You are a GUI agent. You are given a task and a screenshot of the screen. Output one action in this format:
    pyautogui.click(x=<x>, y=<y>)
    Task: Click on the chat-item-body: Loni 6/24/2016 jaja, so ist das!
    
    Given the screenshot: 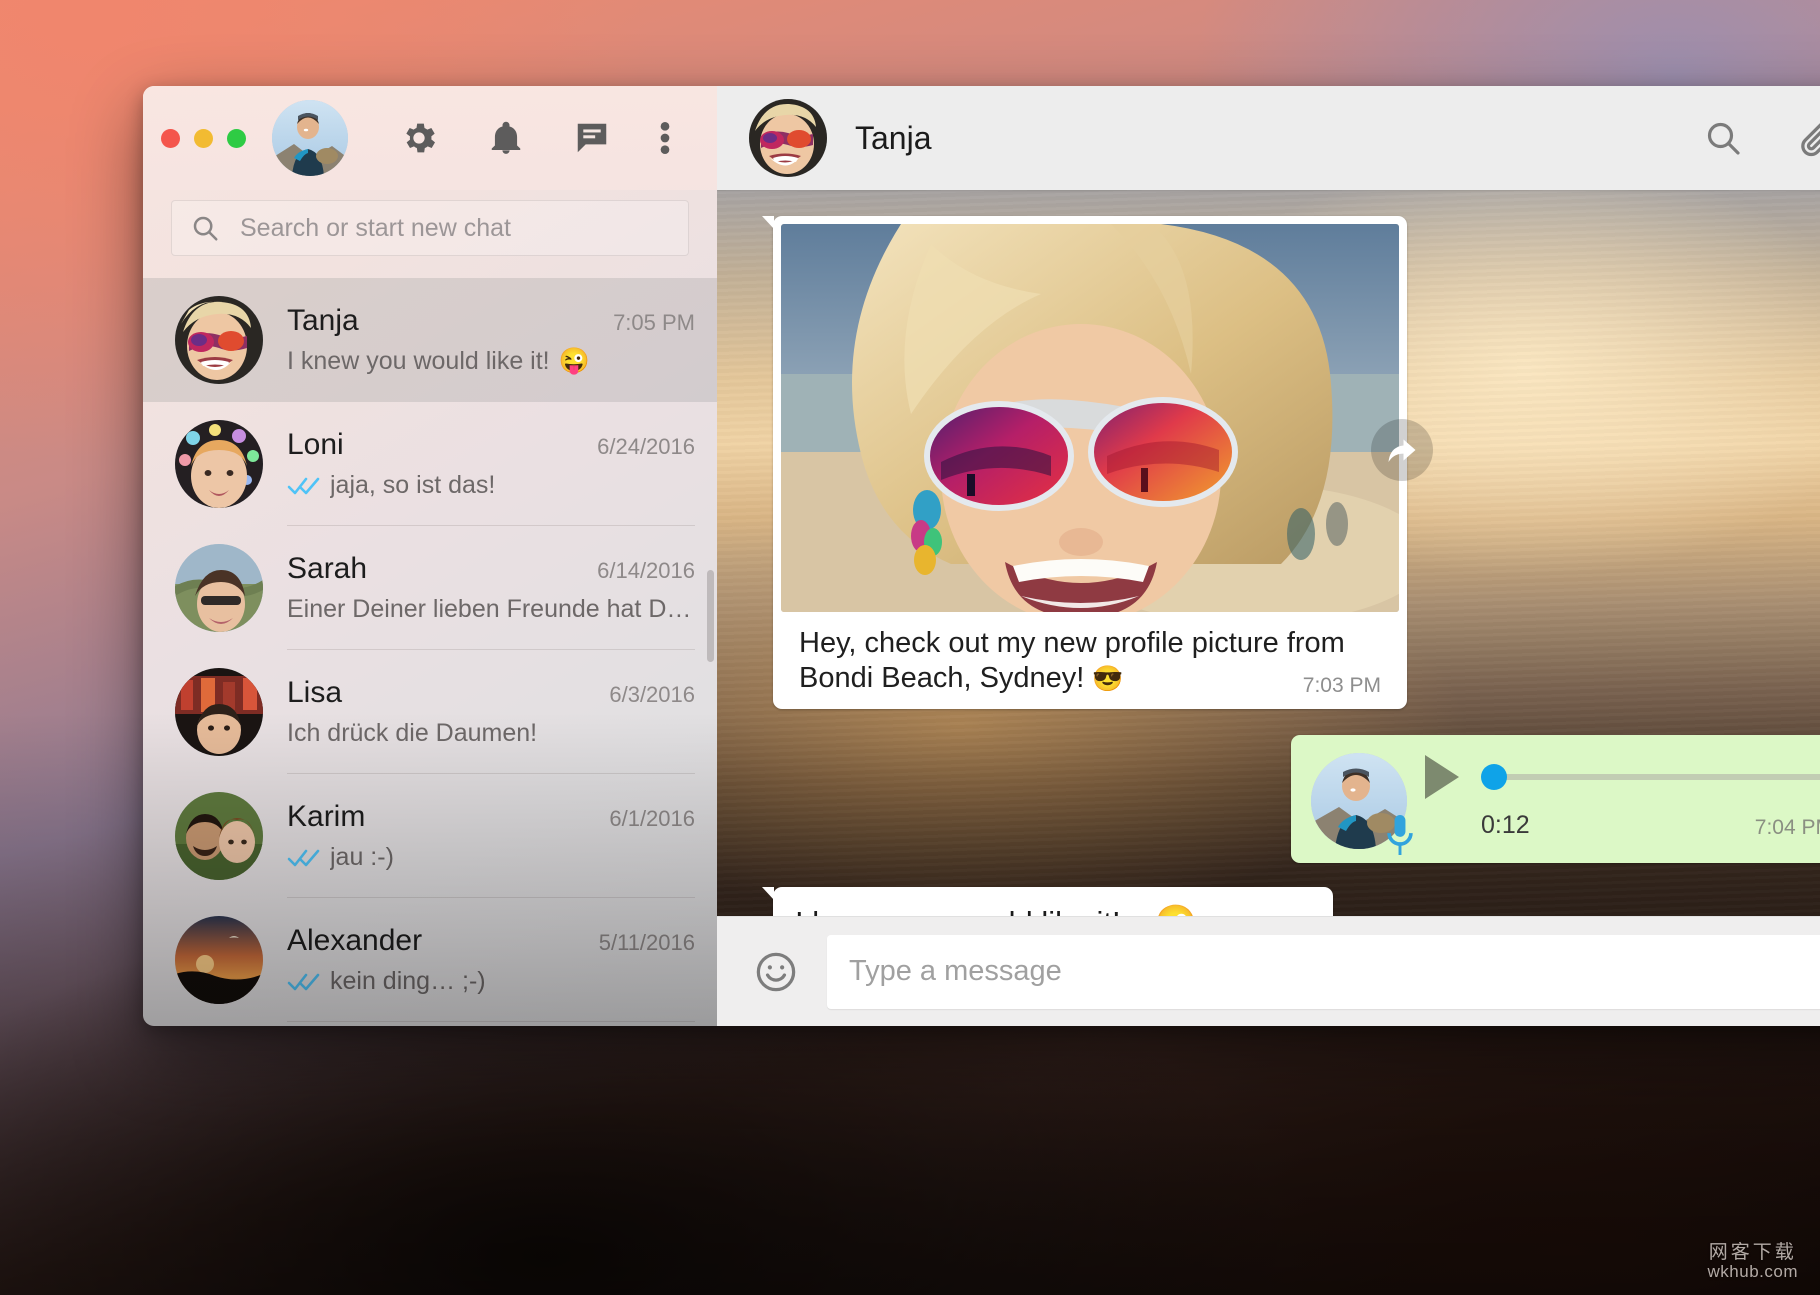 What is the action you would take?
    pyautogui.click(x=491, y=464)
    